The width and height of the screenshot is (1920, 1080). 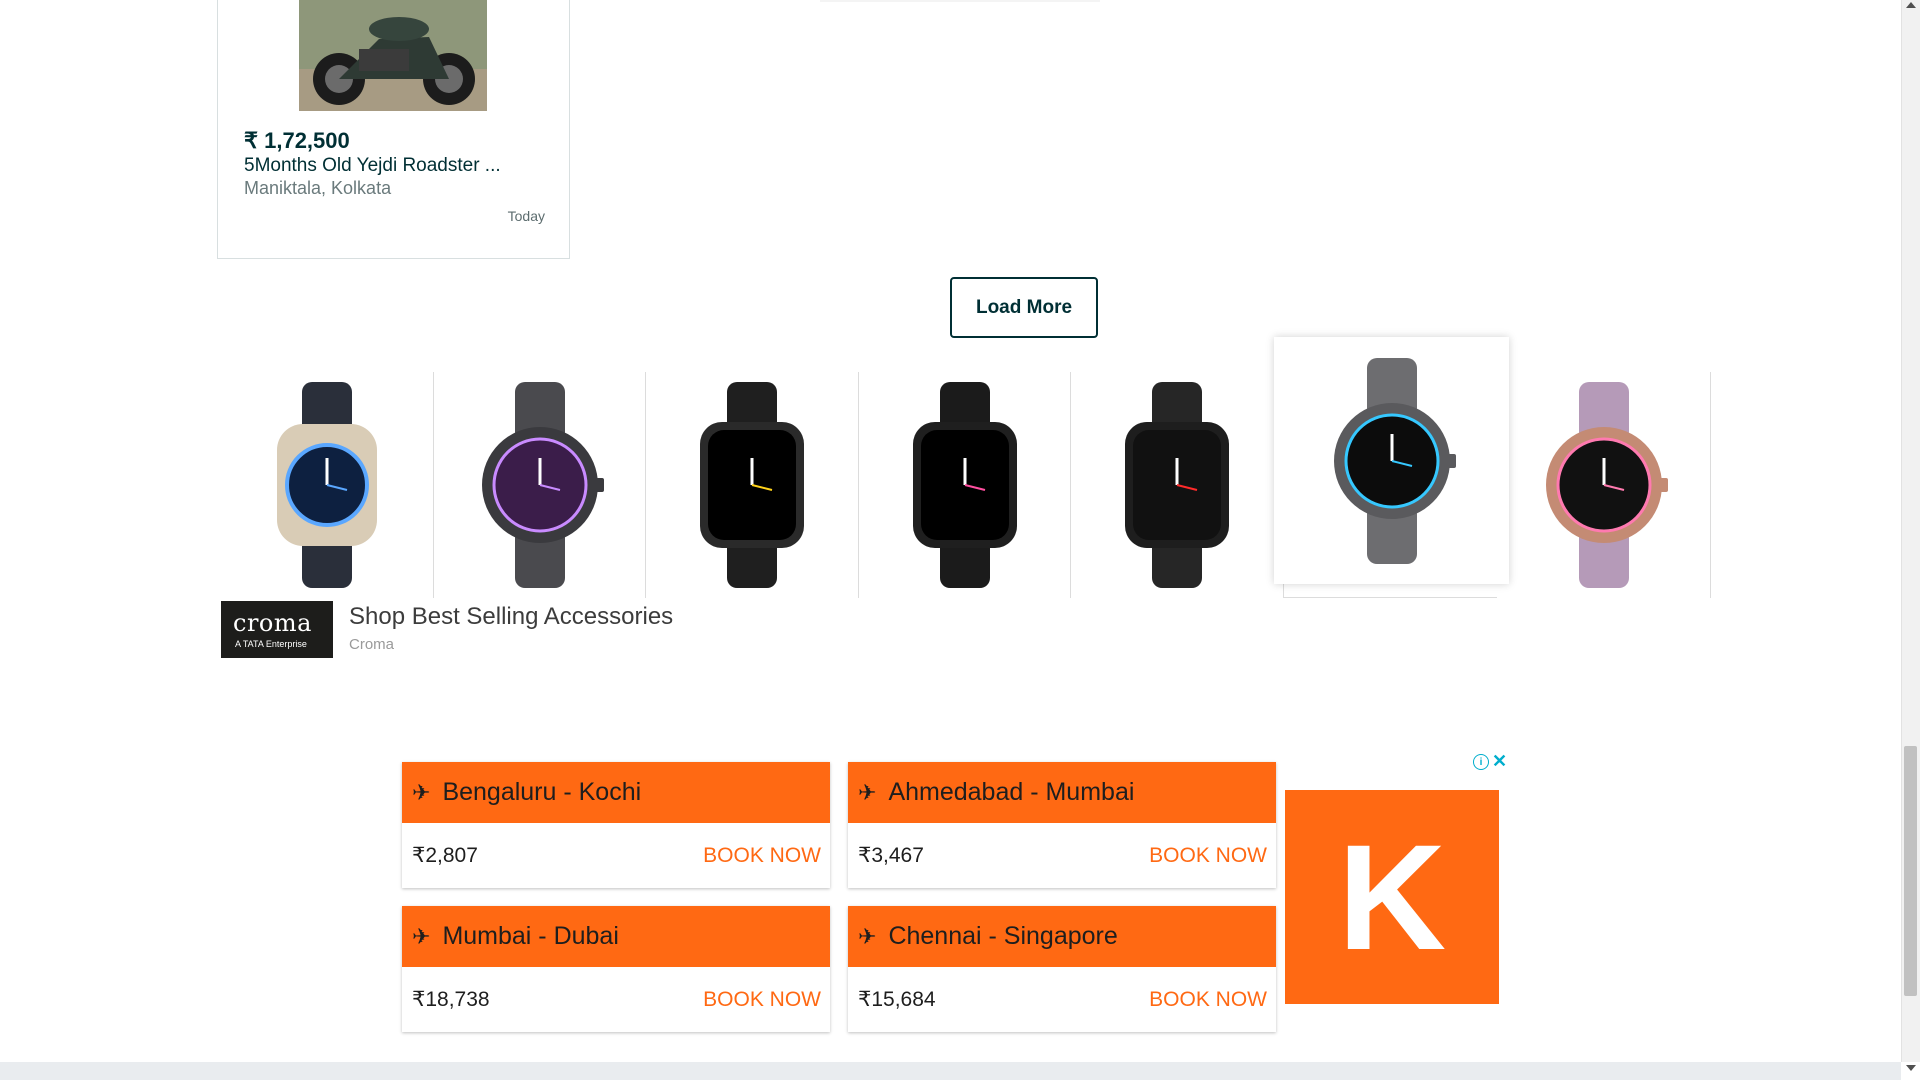 I want to click on flight-route: Ahmedabad - Mumbai, so click(x=1011, y=792).